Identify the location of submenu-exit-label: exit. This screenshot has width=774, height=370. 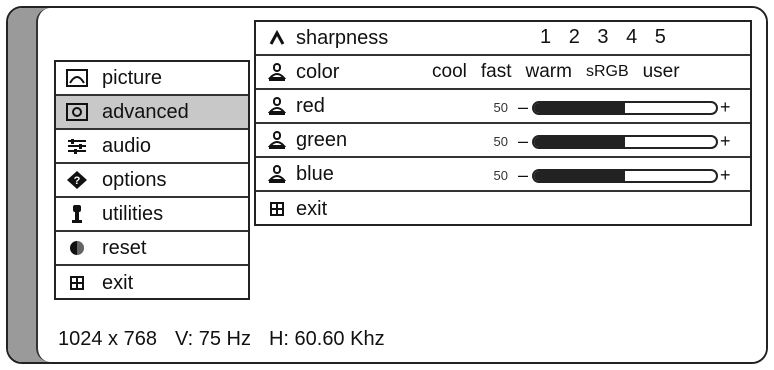
(312, 208).